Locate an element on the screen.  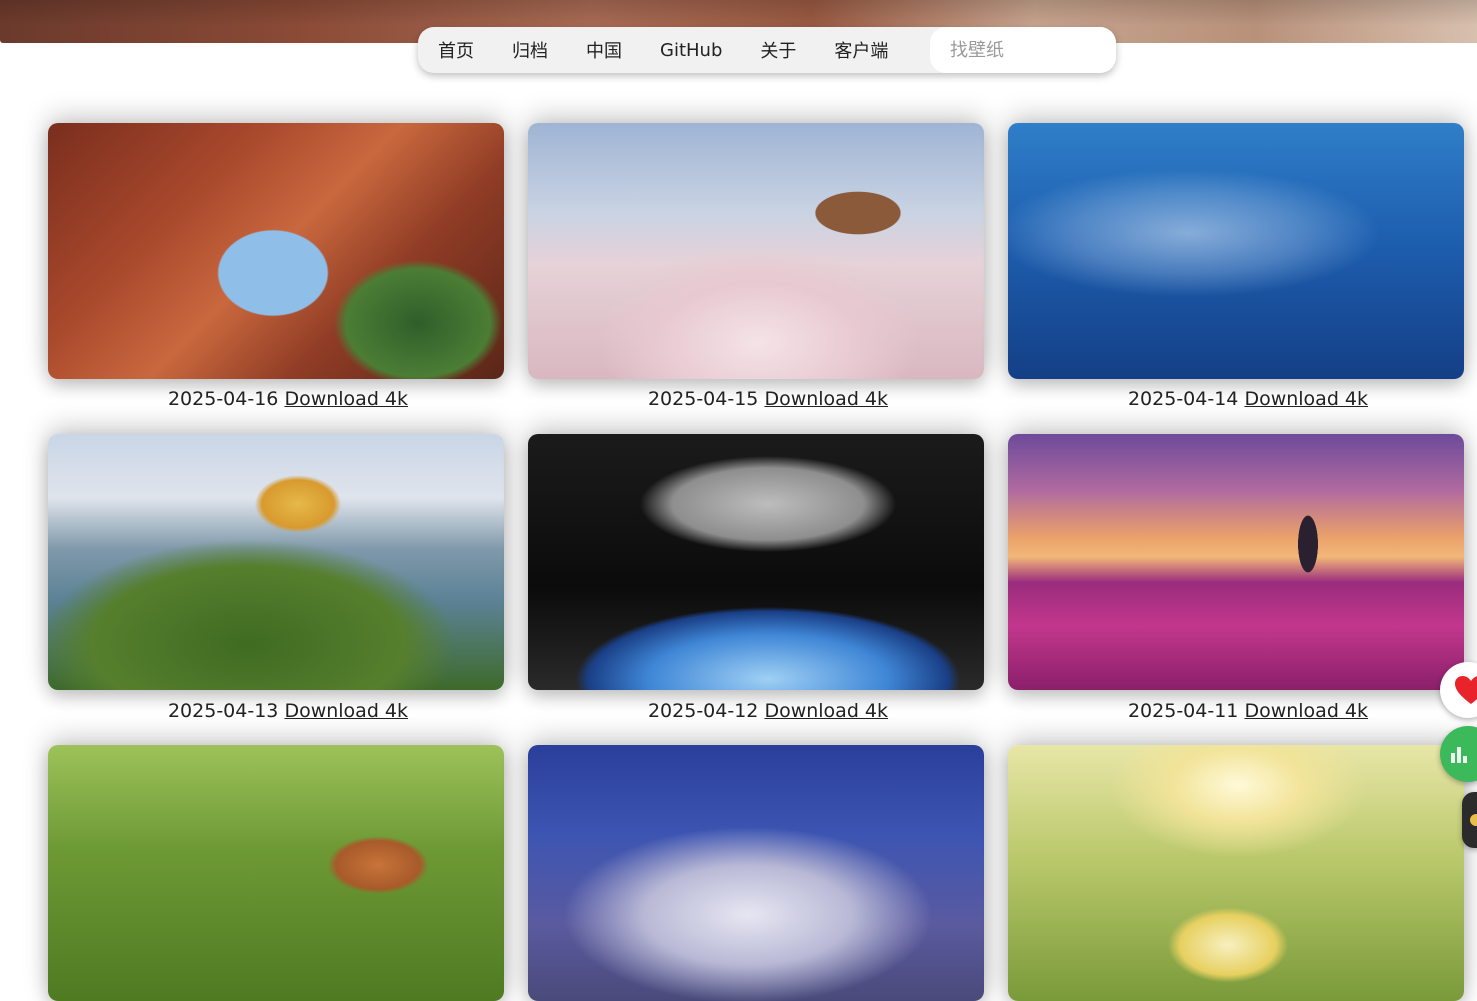
wallpaper-date: 2025-04-12 is located at coordinates (703, 711).